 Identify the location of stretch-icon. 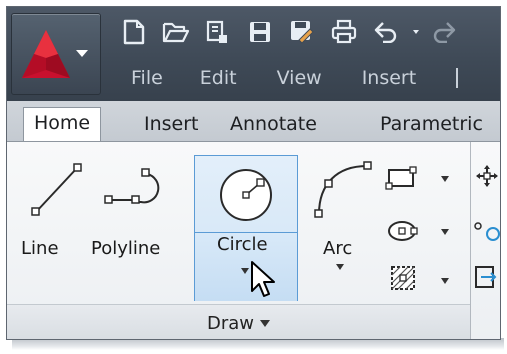
(487, 277).